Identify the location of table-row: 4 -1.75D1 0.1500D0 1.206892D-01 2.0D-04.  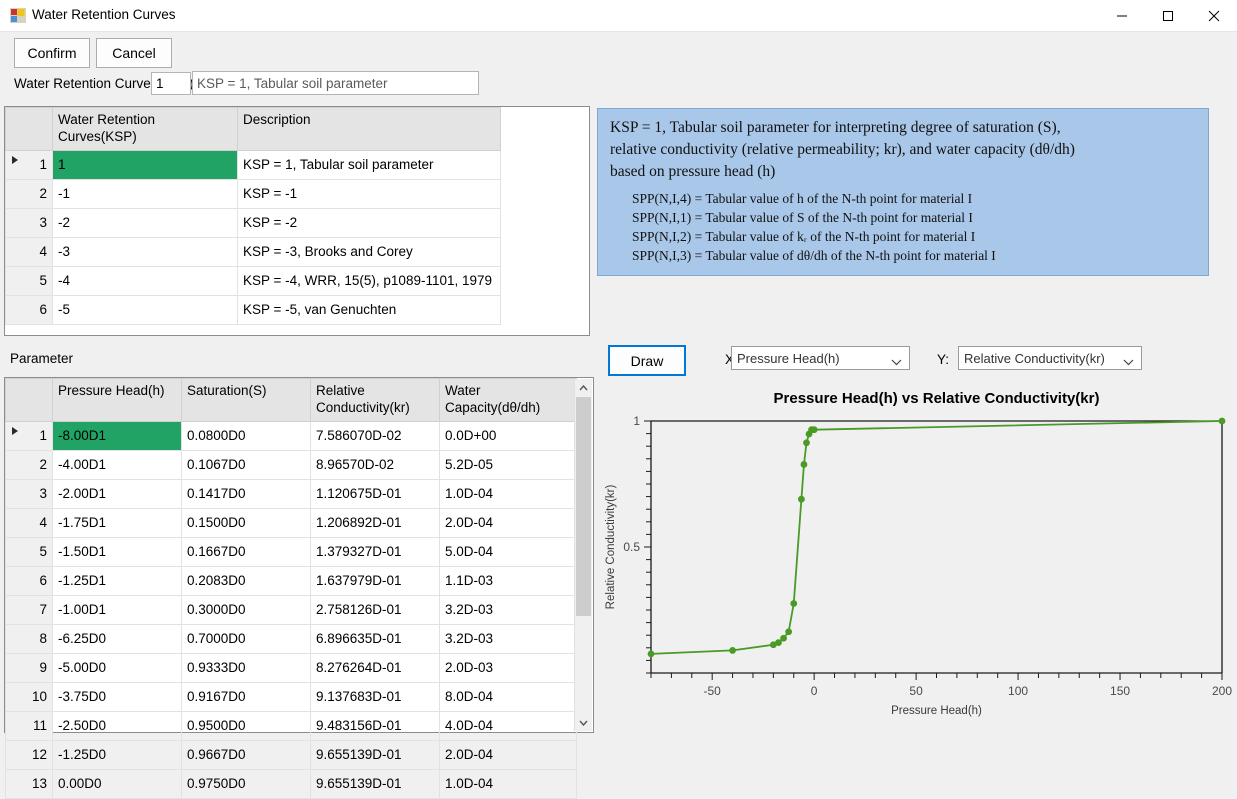
(291, 522).